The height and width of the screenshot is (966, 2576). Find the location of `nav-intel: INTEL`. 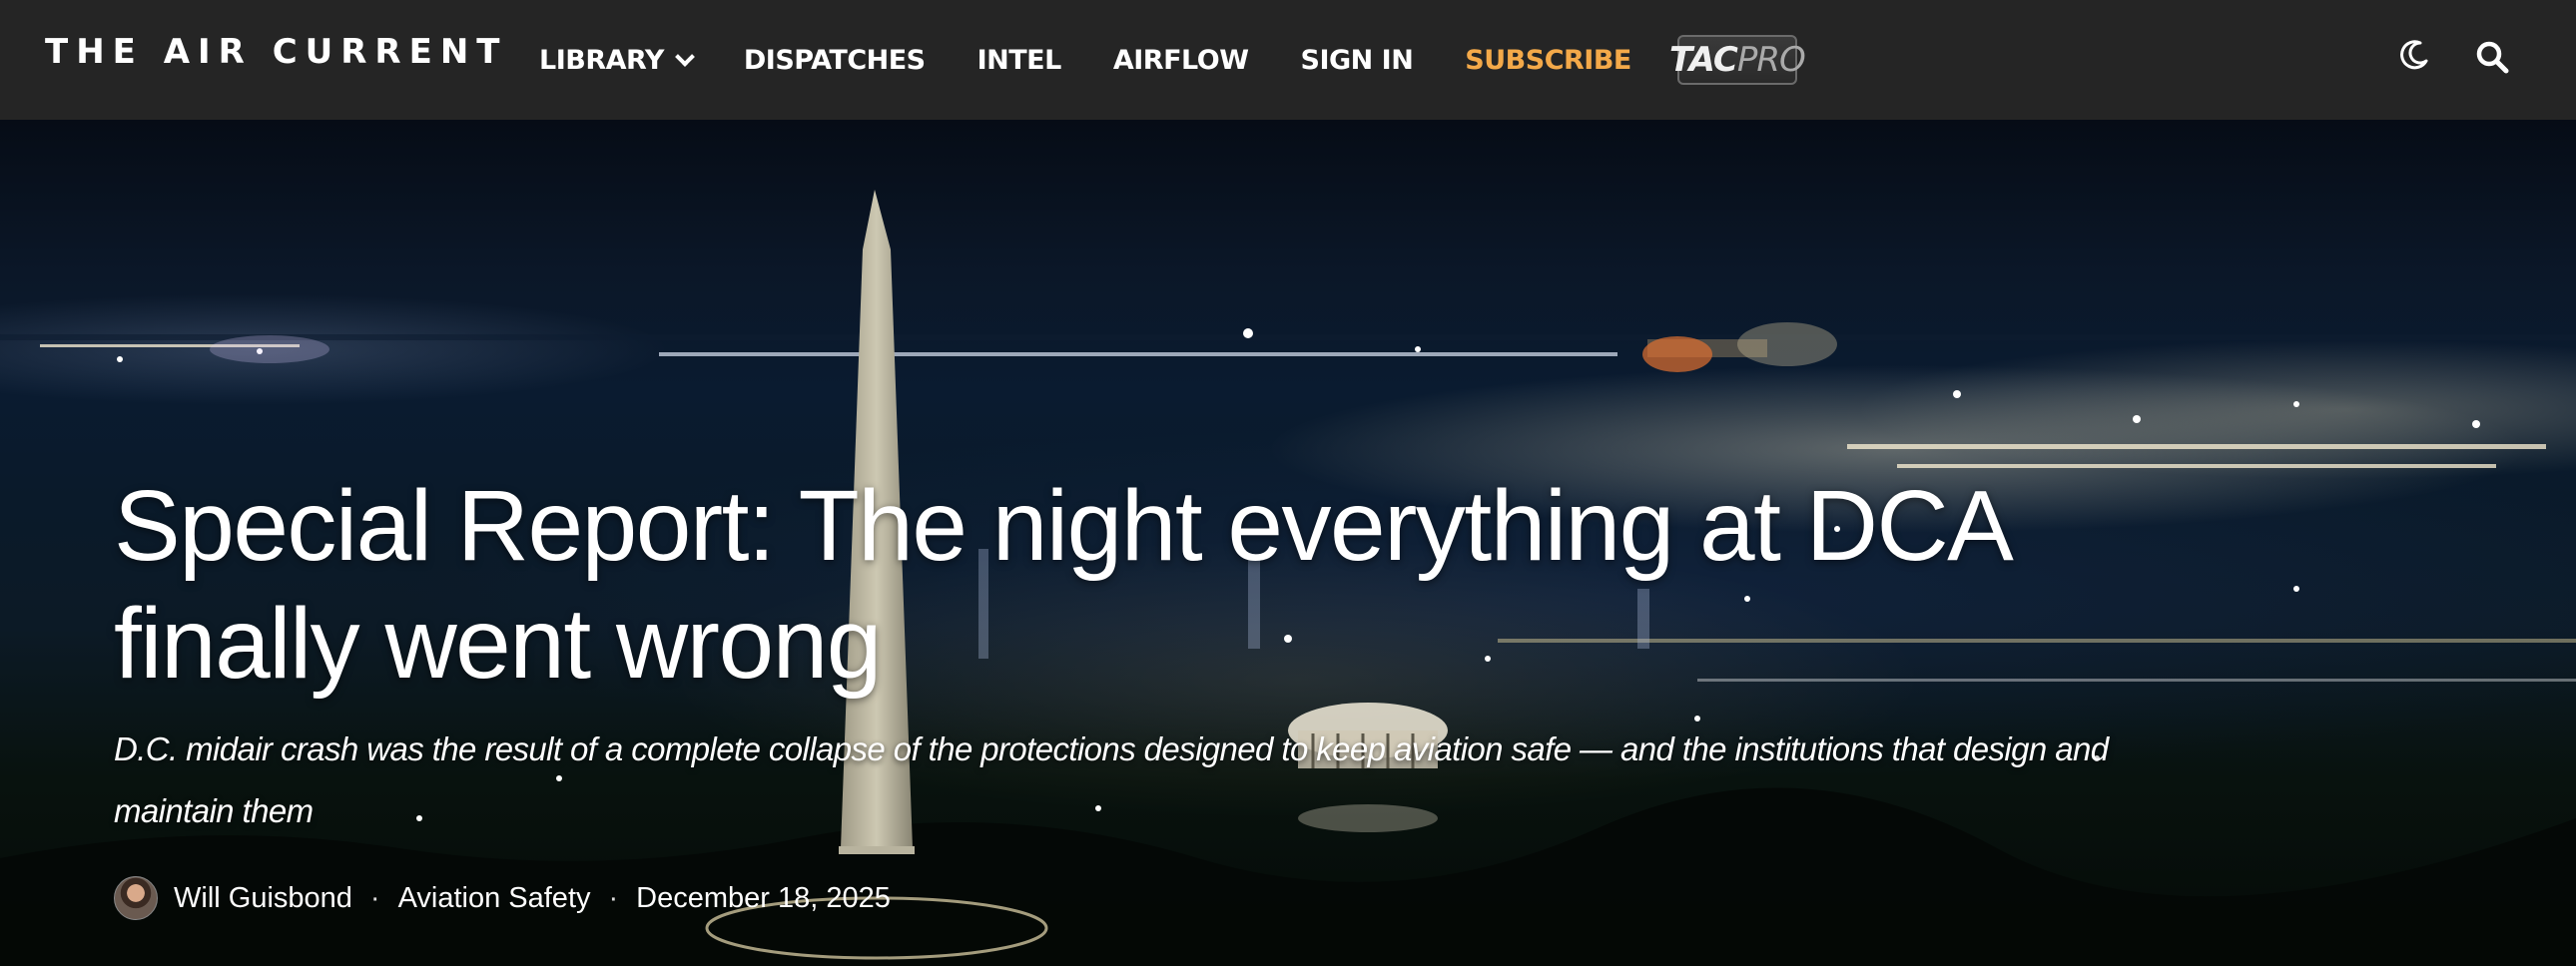

nav-intel: INTEL is located at coordinates (1019, 60).